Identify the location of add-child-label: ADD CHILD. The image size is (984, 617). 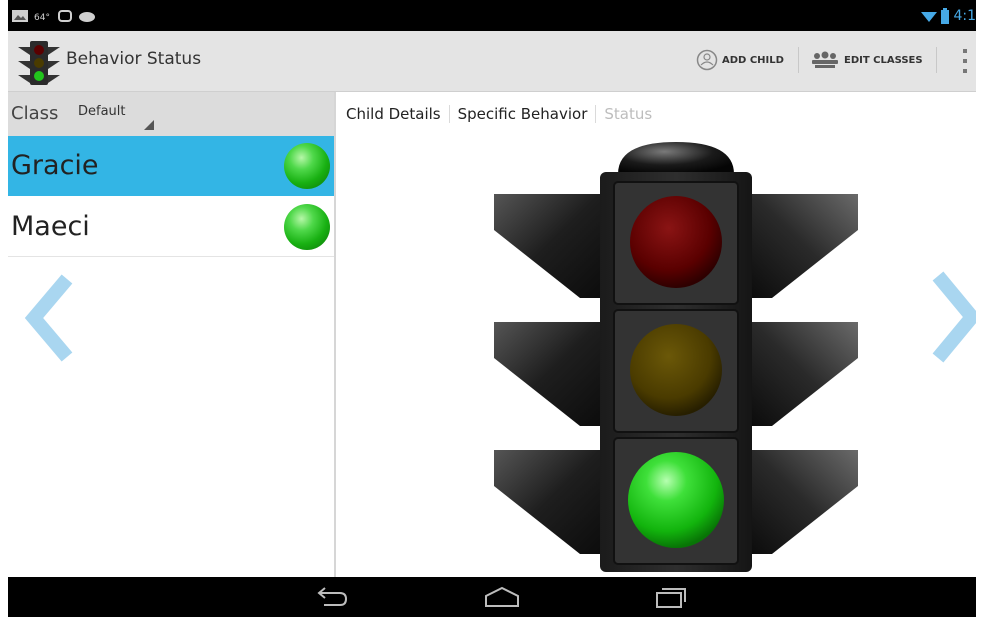
(753, 60).